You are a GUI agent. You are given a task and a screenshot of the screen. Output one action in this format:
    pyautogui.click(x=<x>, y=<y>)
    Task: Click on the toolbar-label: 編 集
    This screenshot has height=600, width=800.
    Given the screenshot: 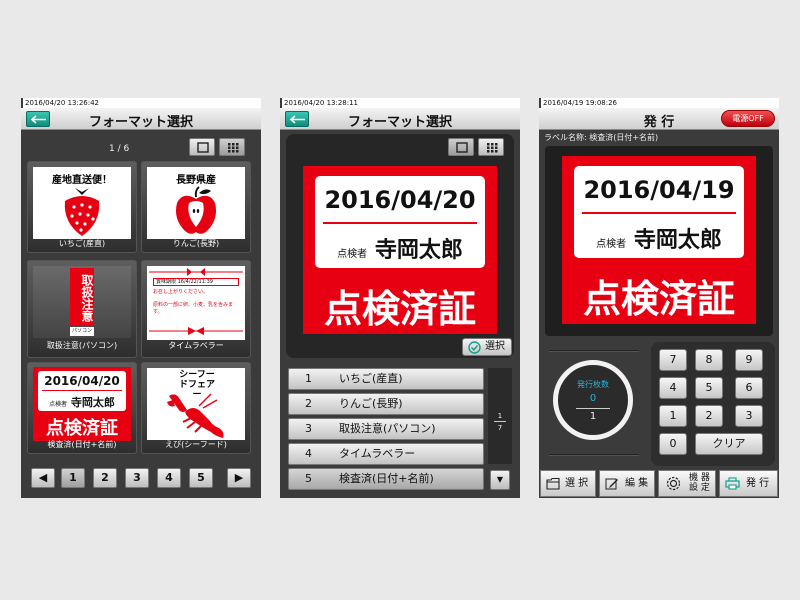 What is the action you would take?
    pyautogui.click(x=637, y=483)
    